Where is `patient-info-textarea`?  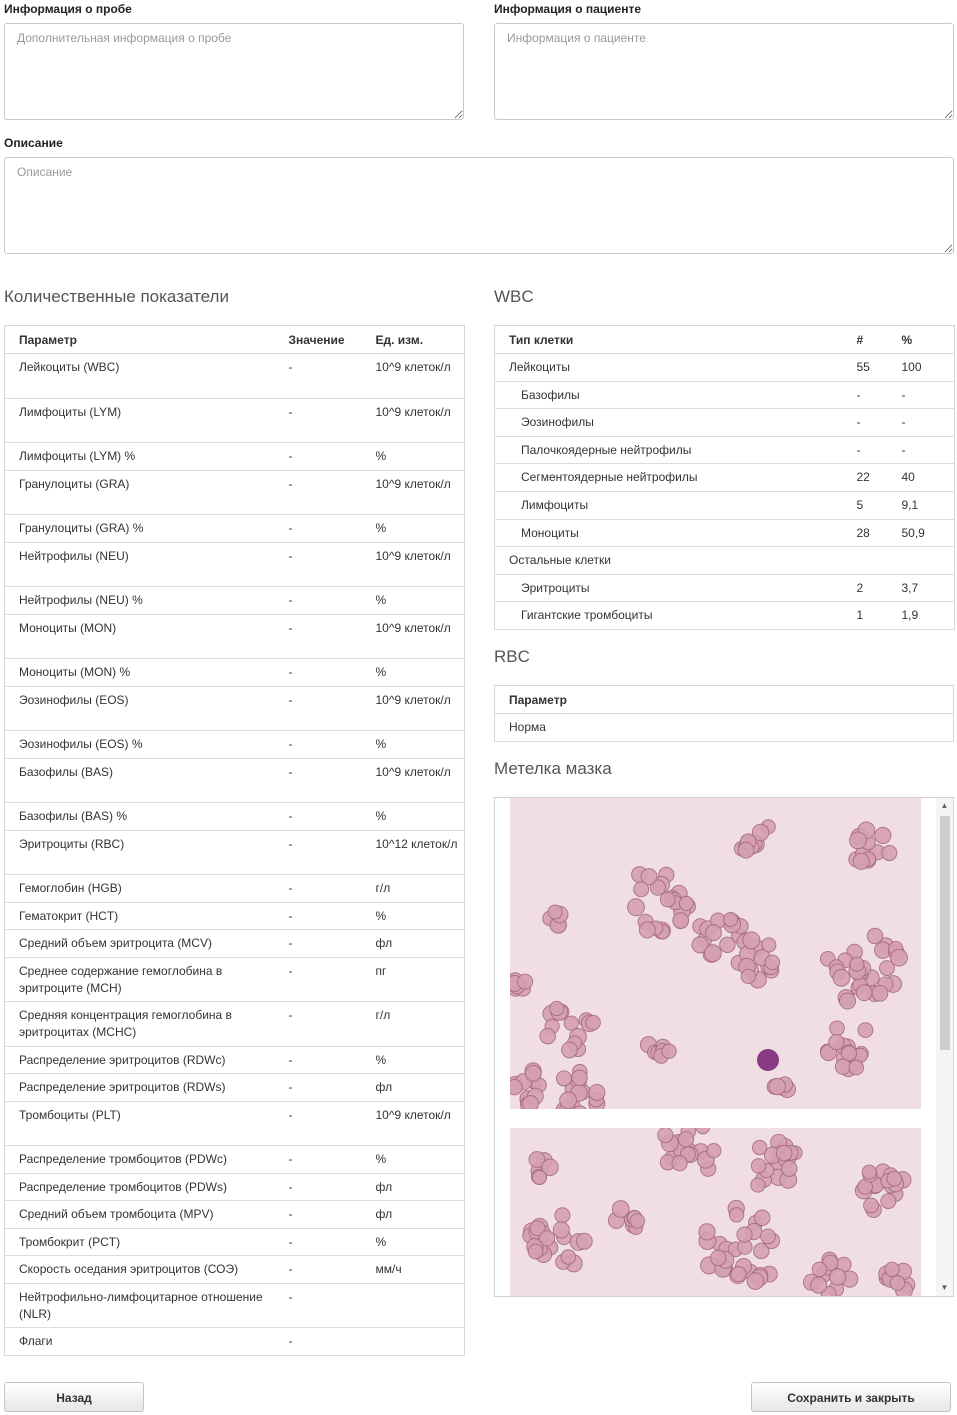
patient-info-textarea is located at coordinates (724, 71).